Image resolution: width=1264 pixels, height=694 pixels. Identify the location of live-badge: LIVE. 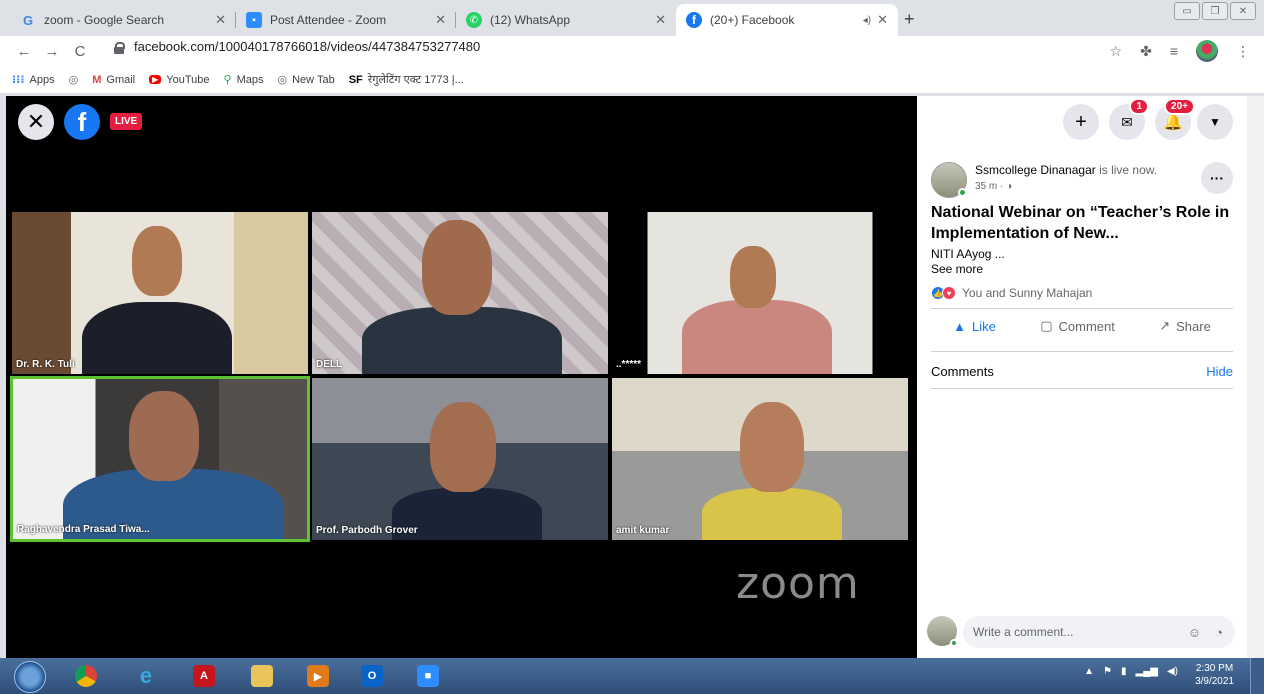
(126, 121).